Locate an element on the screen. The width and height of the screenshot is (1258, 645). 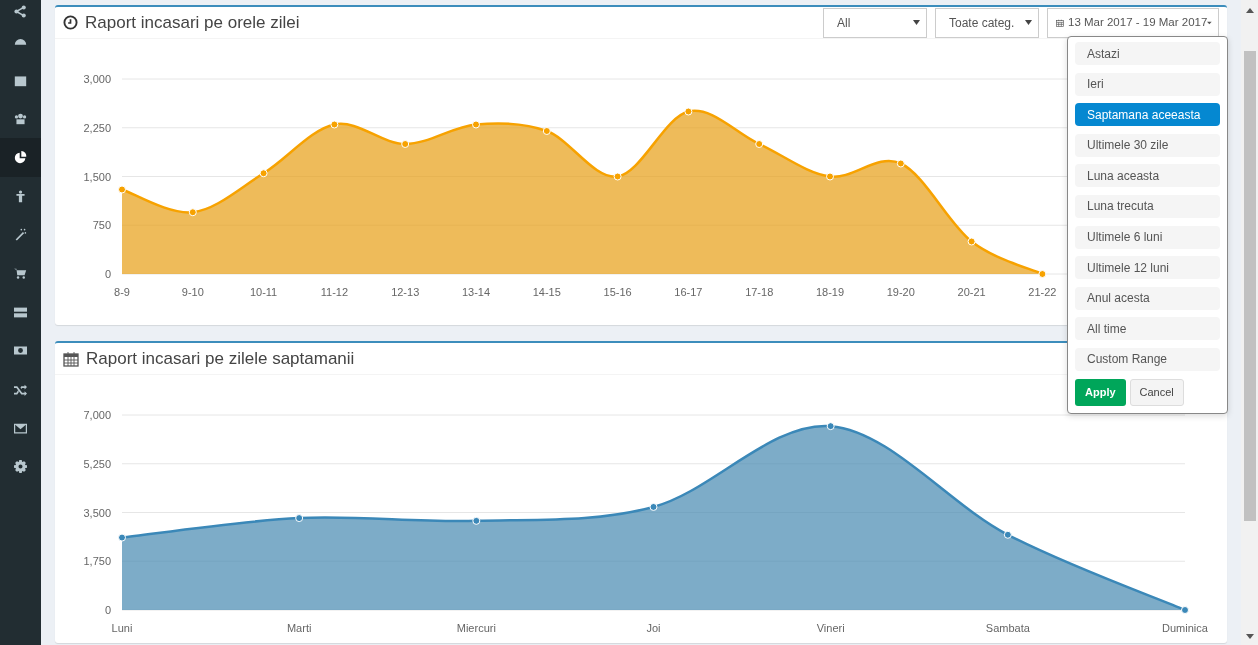
scroll-up-icon is located at coordinates (1249, 10).